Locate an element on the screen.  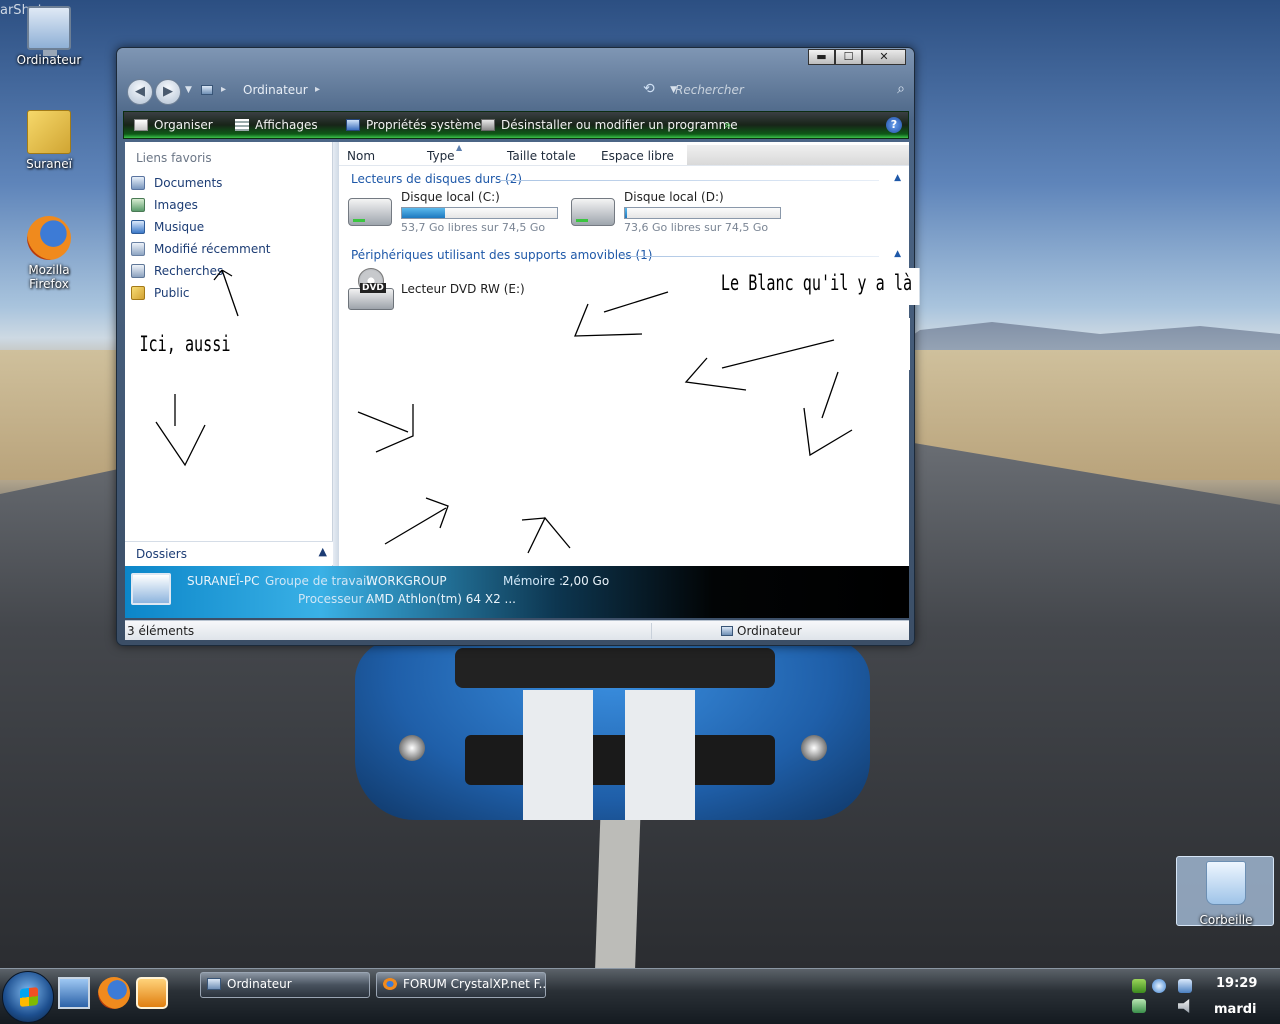
desktop-icon-user-folder: Suraneï is located at coordinates (49, 140).